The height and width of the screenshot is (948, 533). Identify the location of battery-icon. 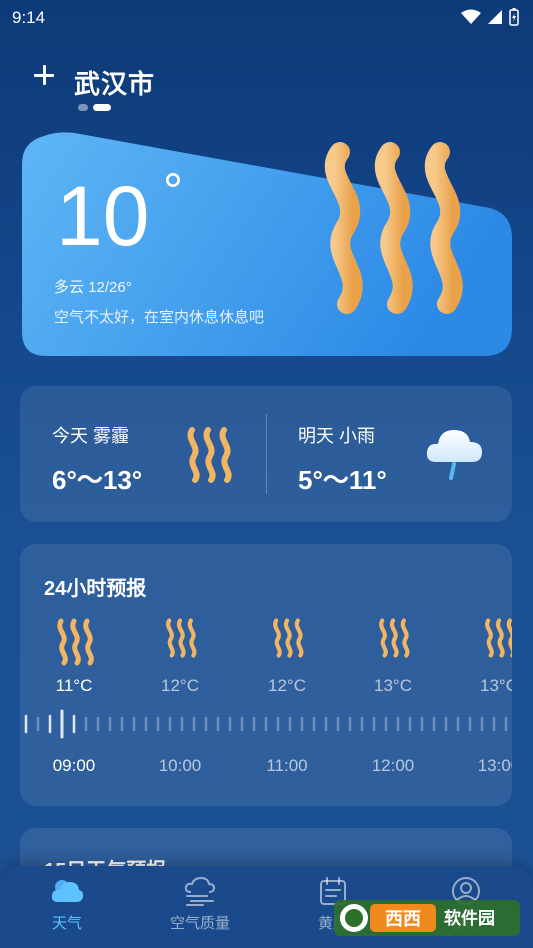
(514, 17).